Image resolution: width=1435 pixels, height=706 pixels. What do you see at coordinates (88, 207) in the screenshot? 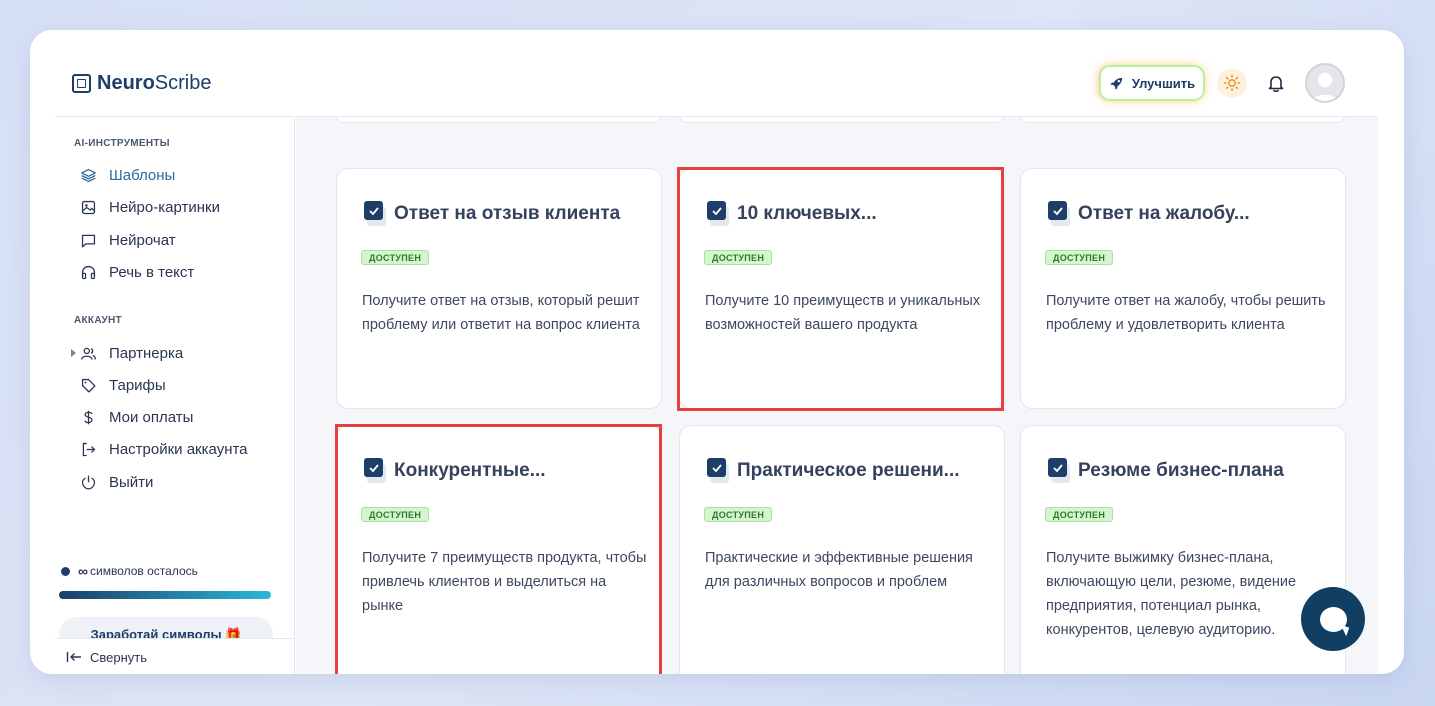
I see `image-icon` at bounding box center [88, 207].